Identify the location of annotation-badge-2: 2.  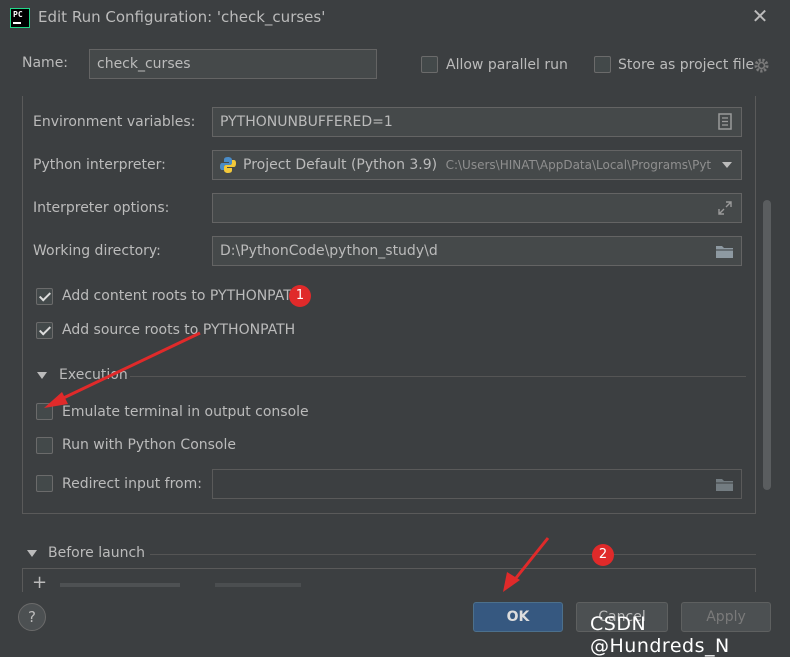
(603, 555).